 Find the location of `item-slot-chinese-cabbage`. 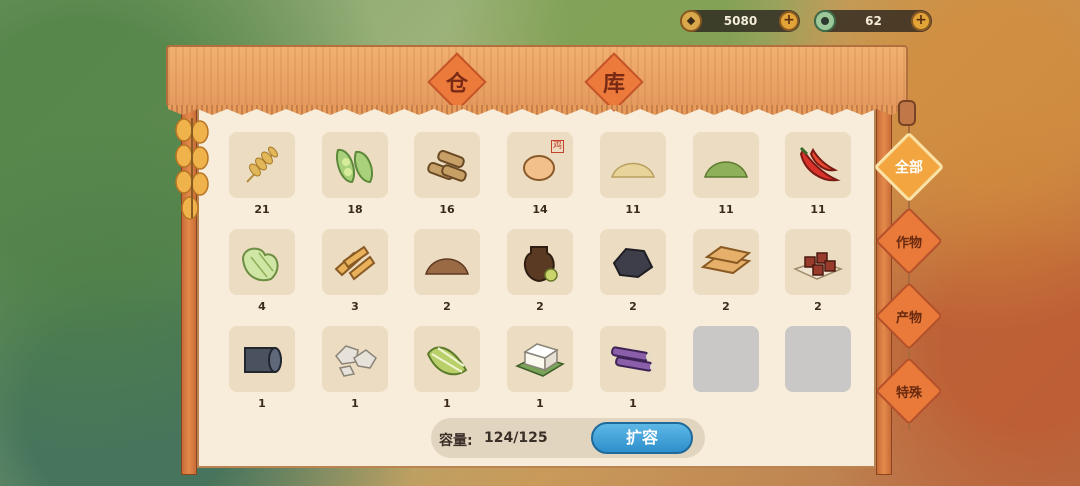

item-slot-chinese-cabbage is located at coordinates (447, 359).